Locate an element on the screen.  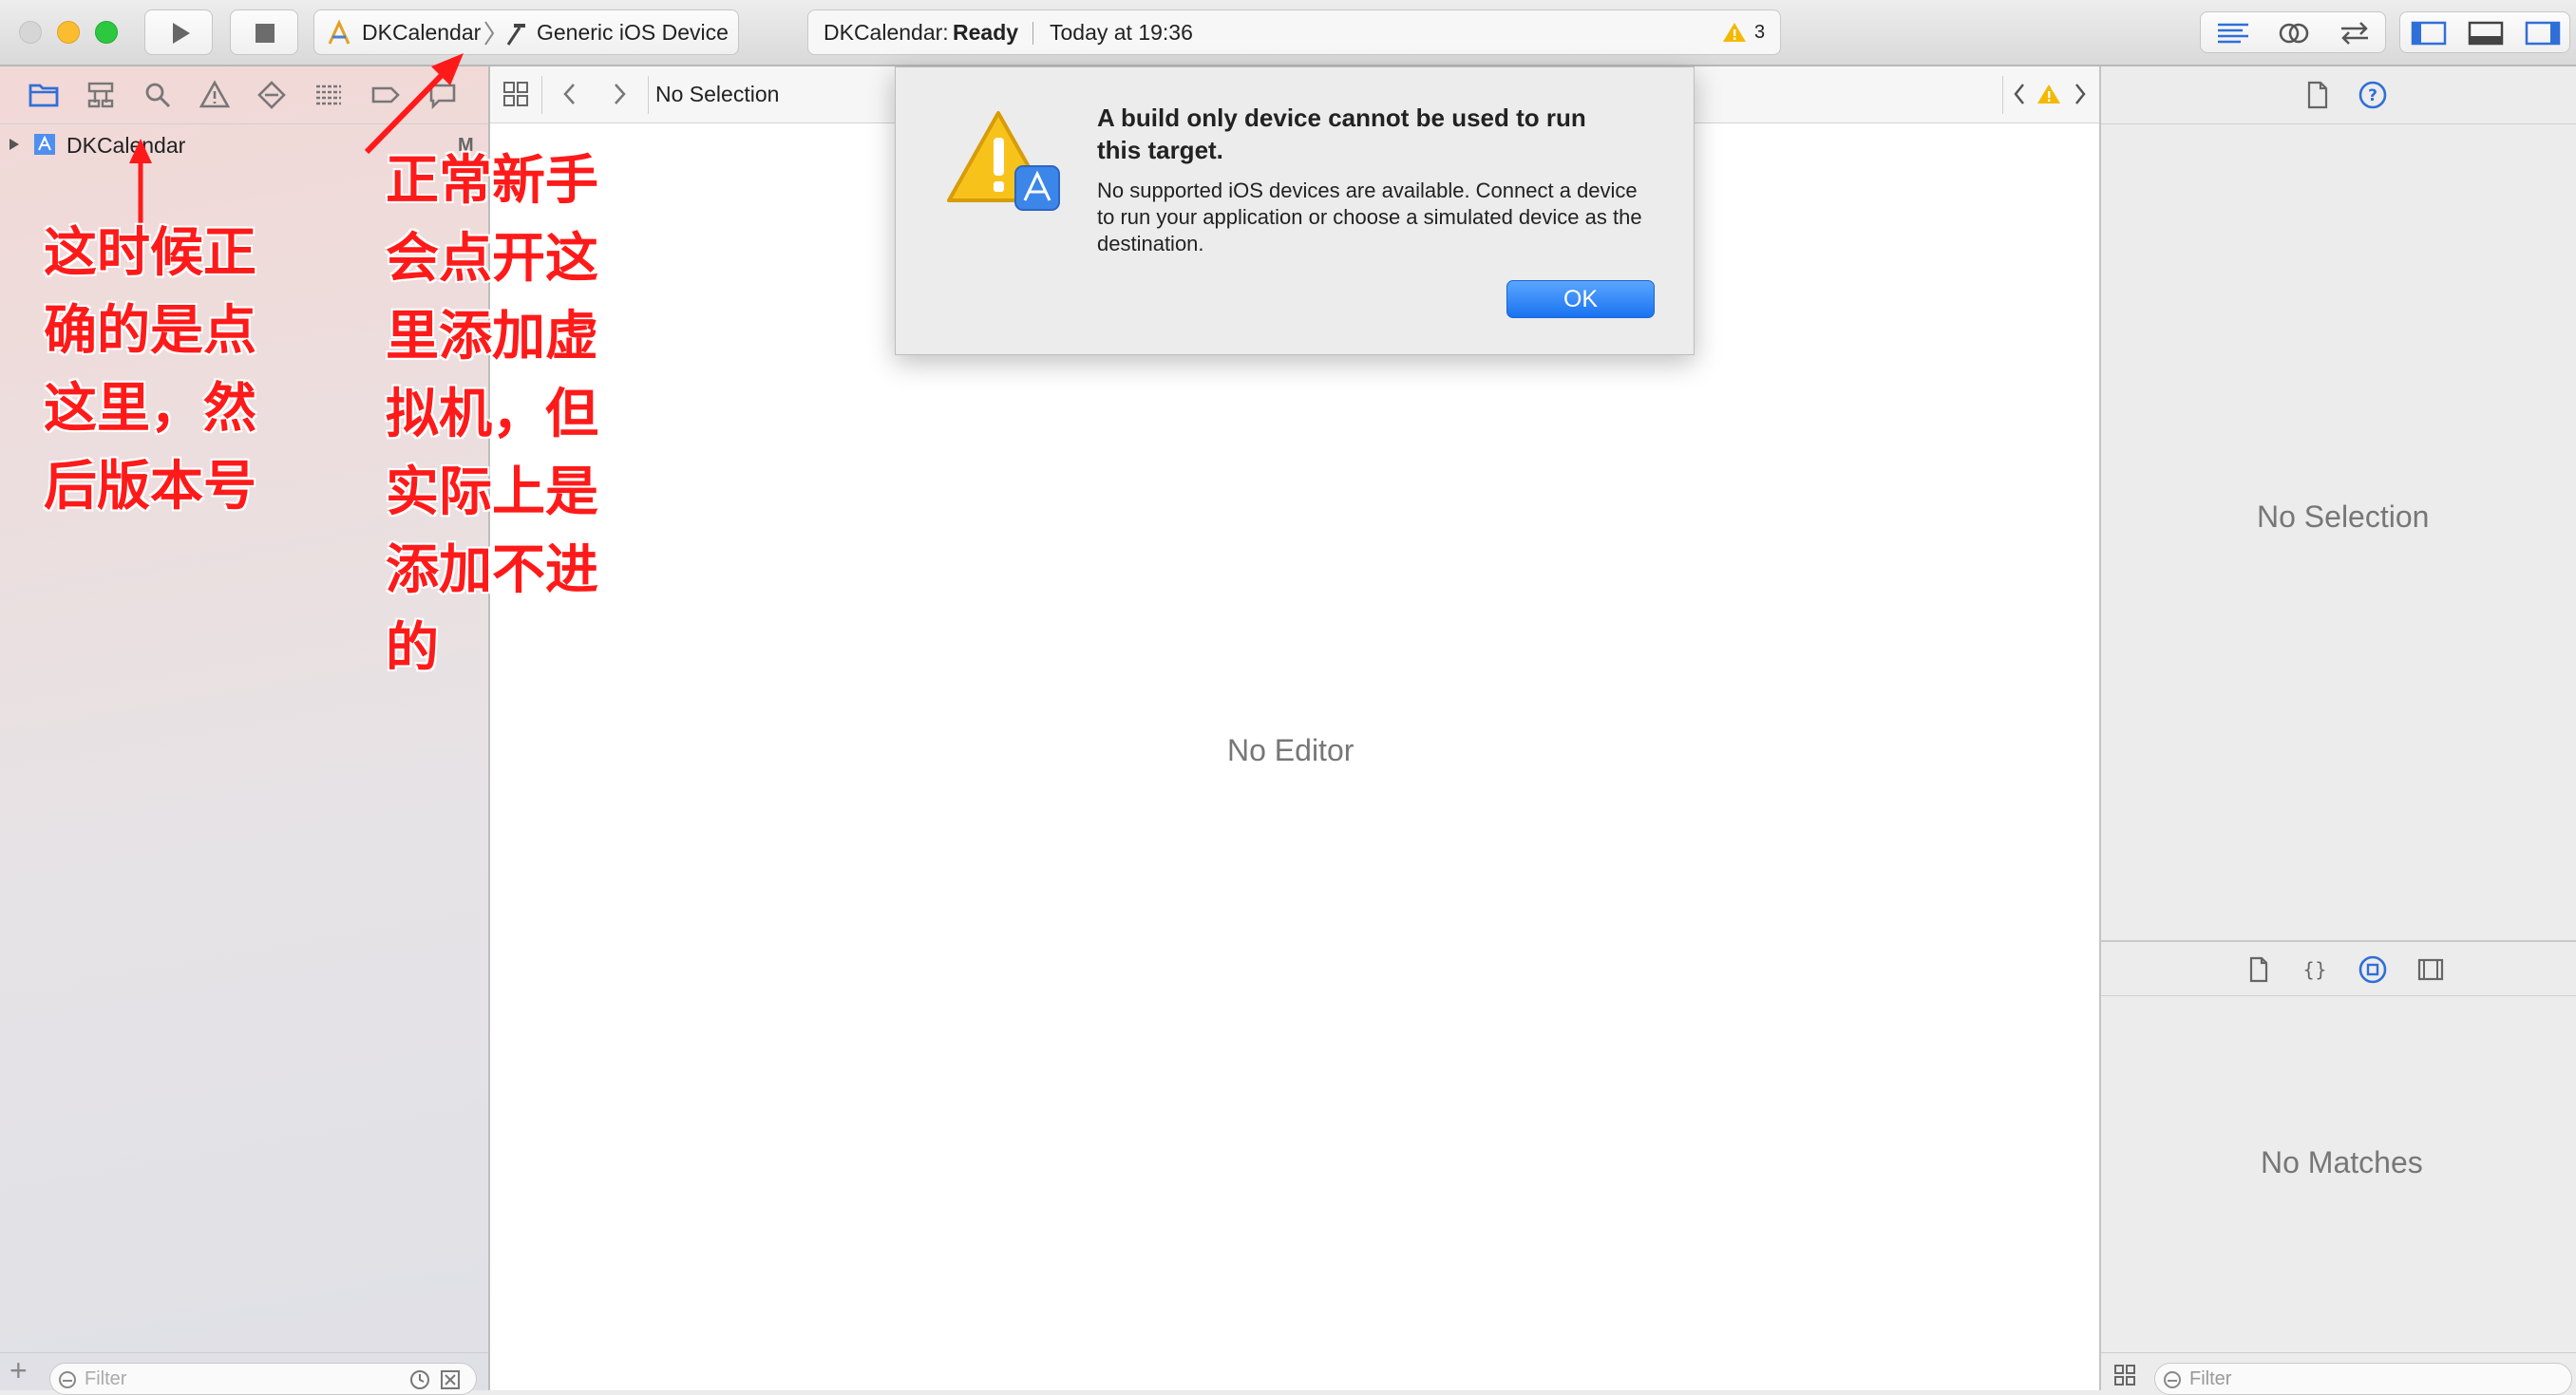
recent-files-clock-icon is located at coordinates (419, 1379).